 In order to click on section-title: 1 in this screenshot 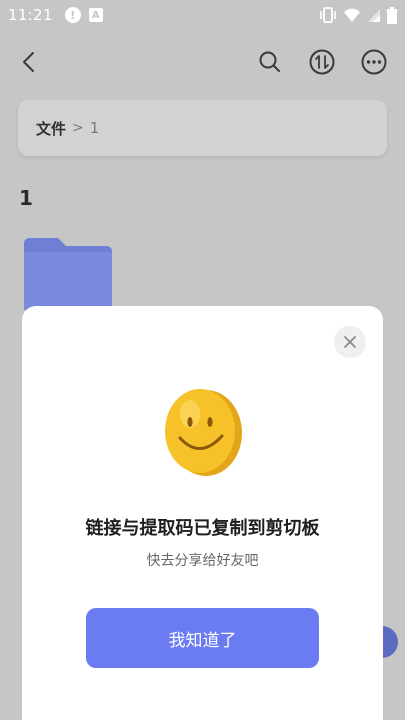, I will do `click(26, 198)`.